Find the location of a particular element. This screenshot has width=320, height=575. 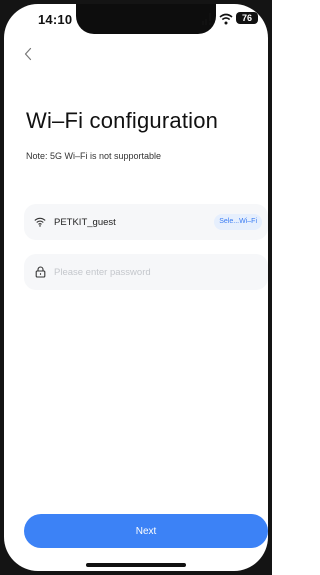

signal-alert-icon is located at coordinates (209, 18).